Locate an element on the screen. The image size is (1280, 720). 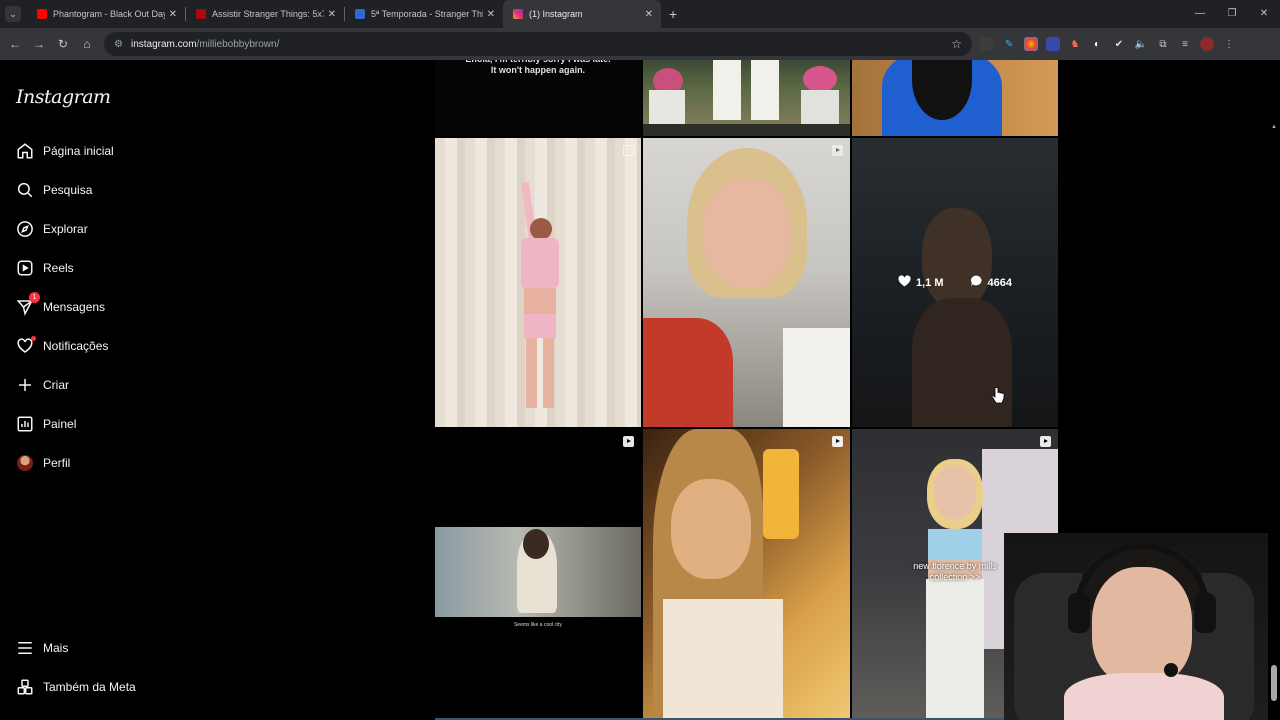
extension-icon: ◐ is located at coordinates (1097, 44).